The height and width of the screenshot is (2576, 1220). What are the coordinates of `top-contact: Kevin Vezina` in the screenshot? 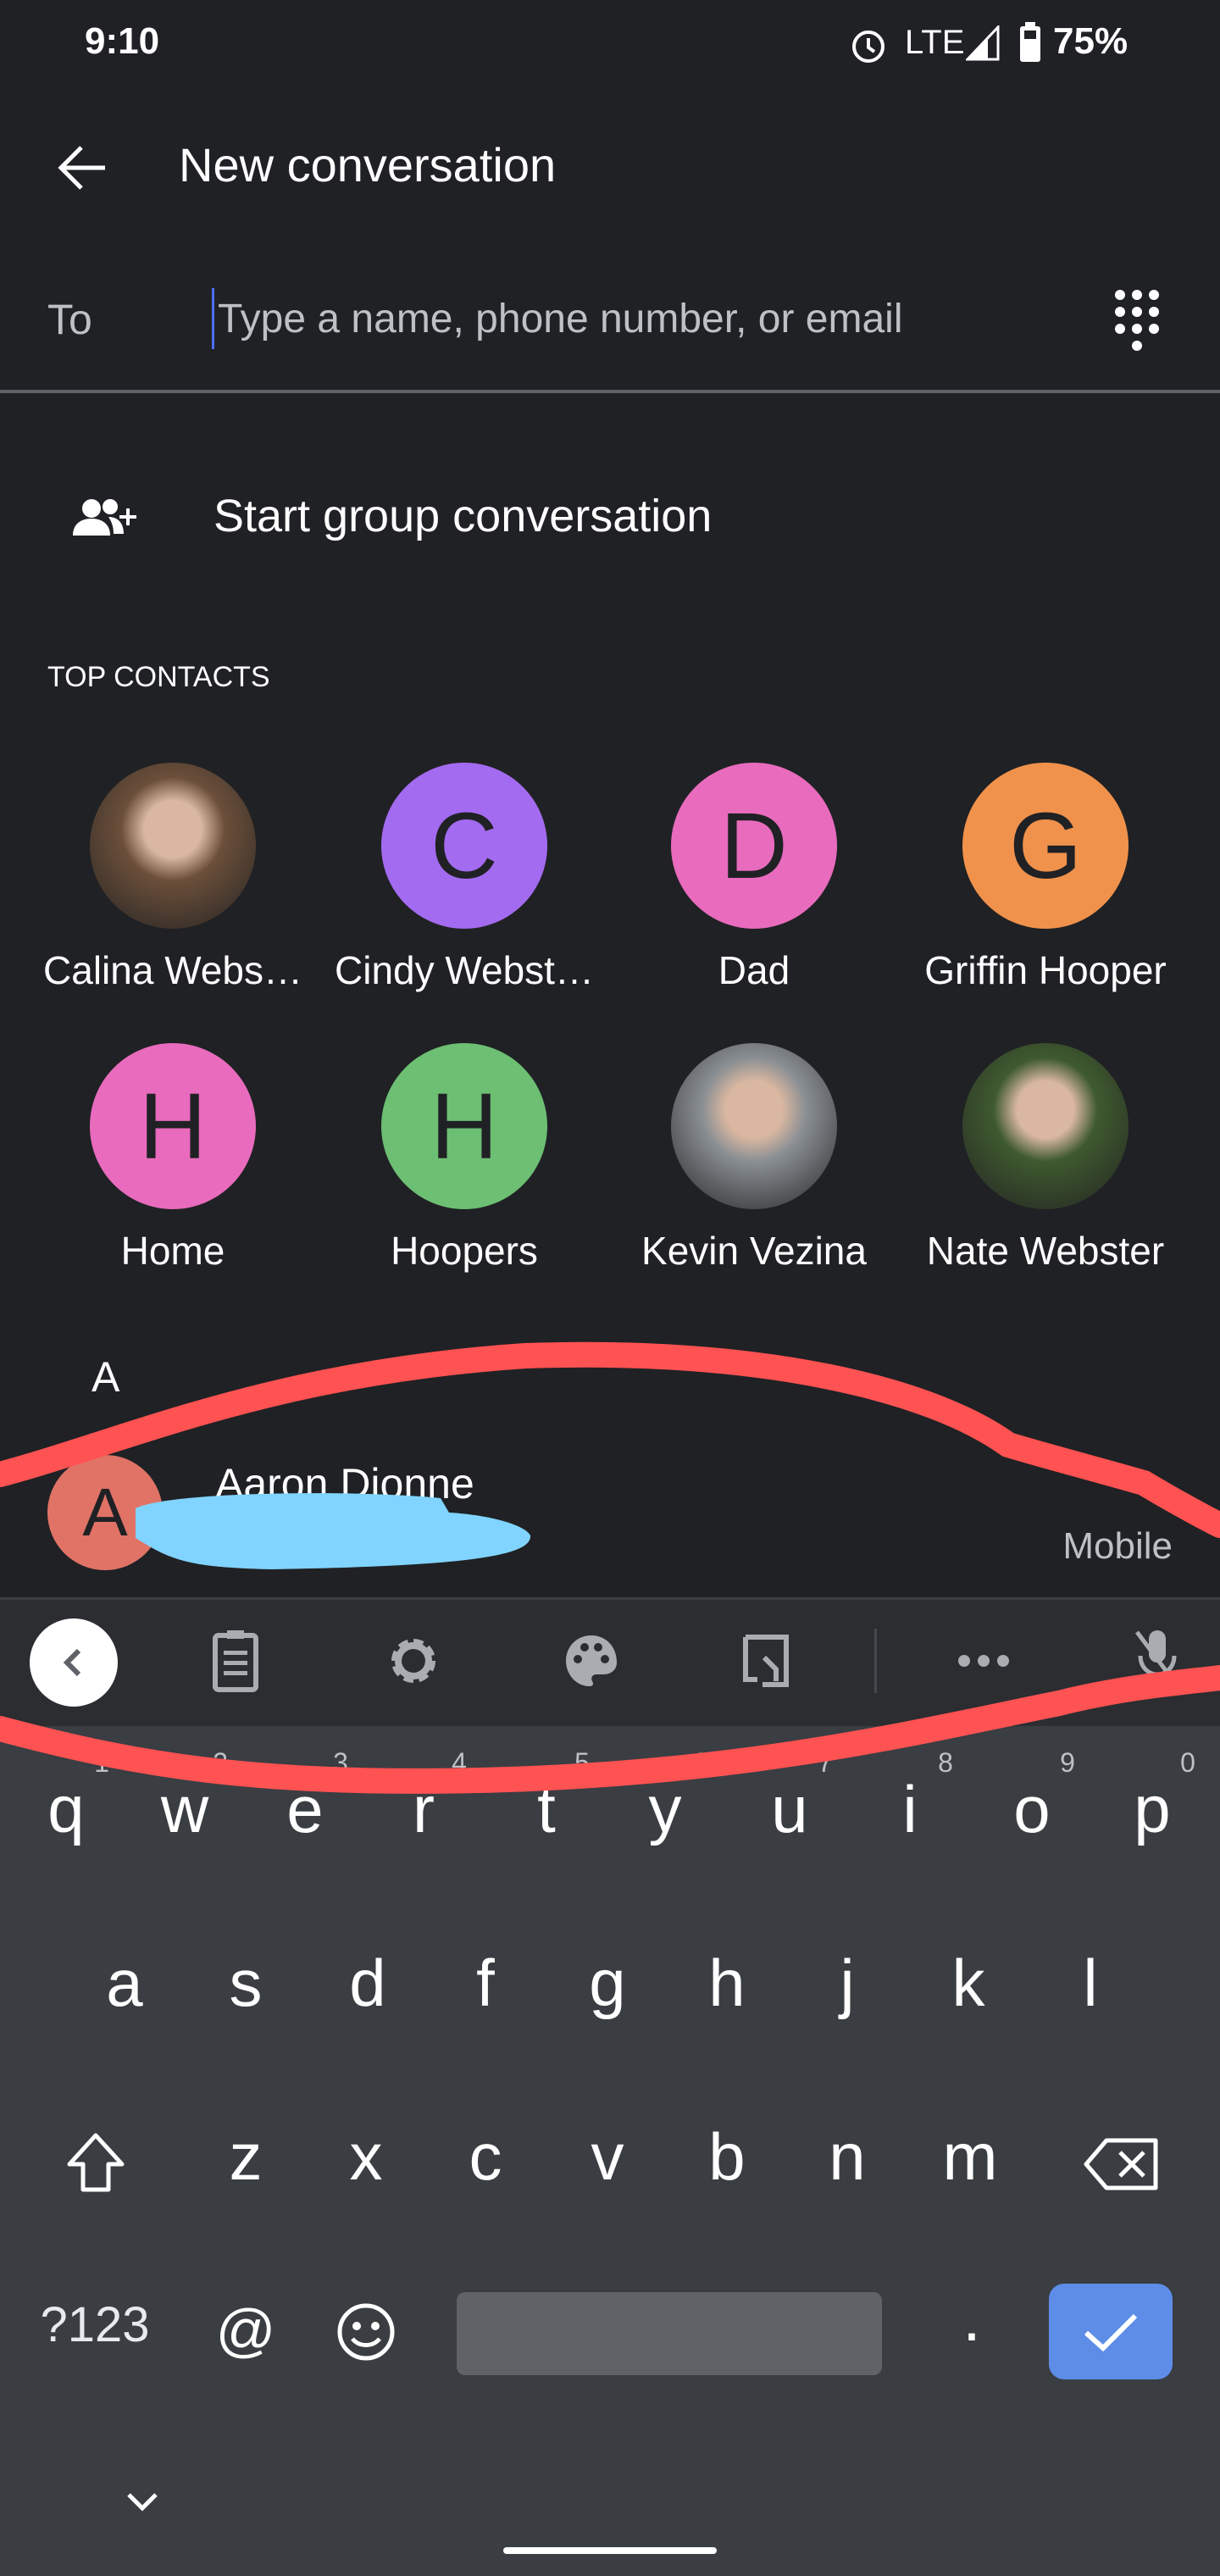 It's located at (754, 1158).